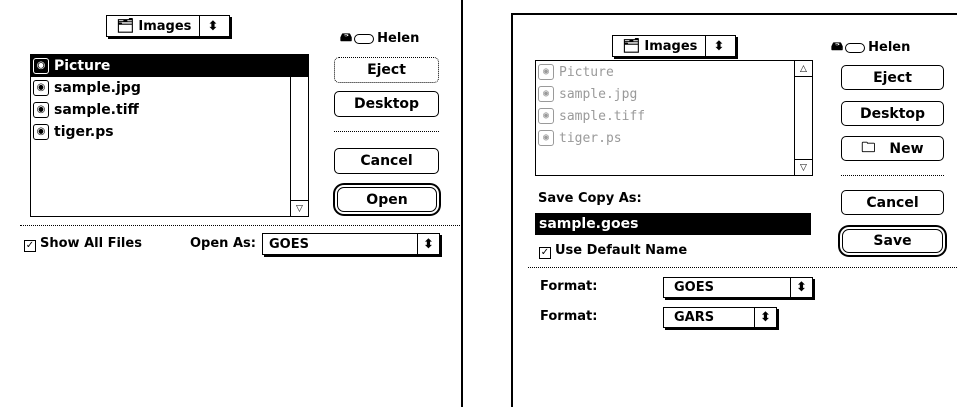 The width and height of the screenshot is (957, 407). I want to click on format-popup-2: GARS ⬍, so click(720, 317).